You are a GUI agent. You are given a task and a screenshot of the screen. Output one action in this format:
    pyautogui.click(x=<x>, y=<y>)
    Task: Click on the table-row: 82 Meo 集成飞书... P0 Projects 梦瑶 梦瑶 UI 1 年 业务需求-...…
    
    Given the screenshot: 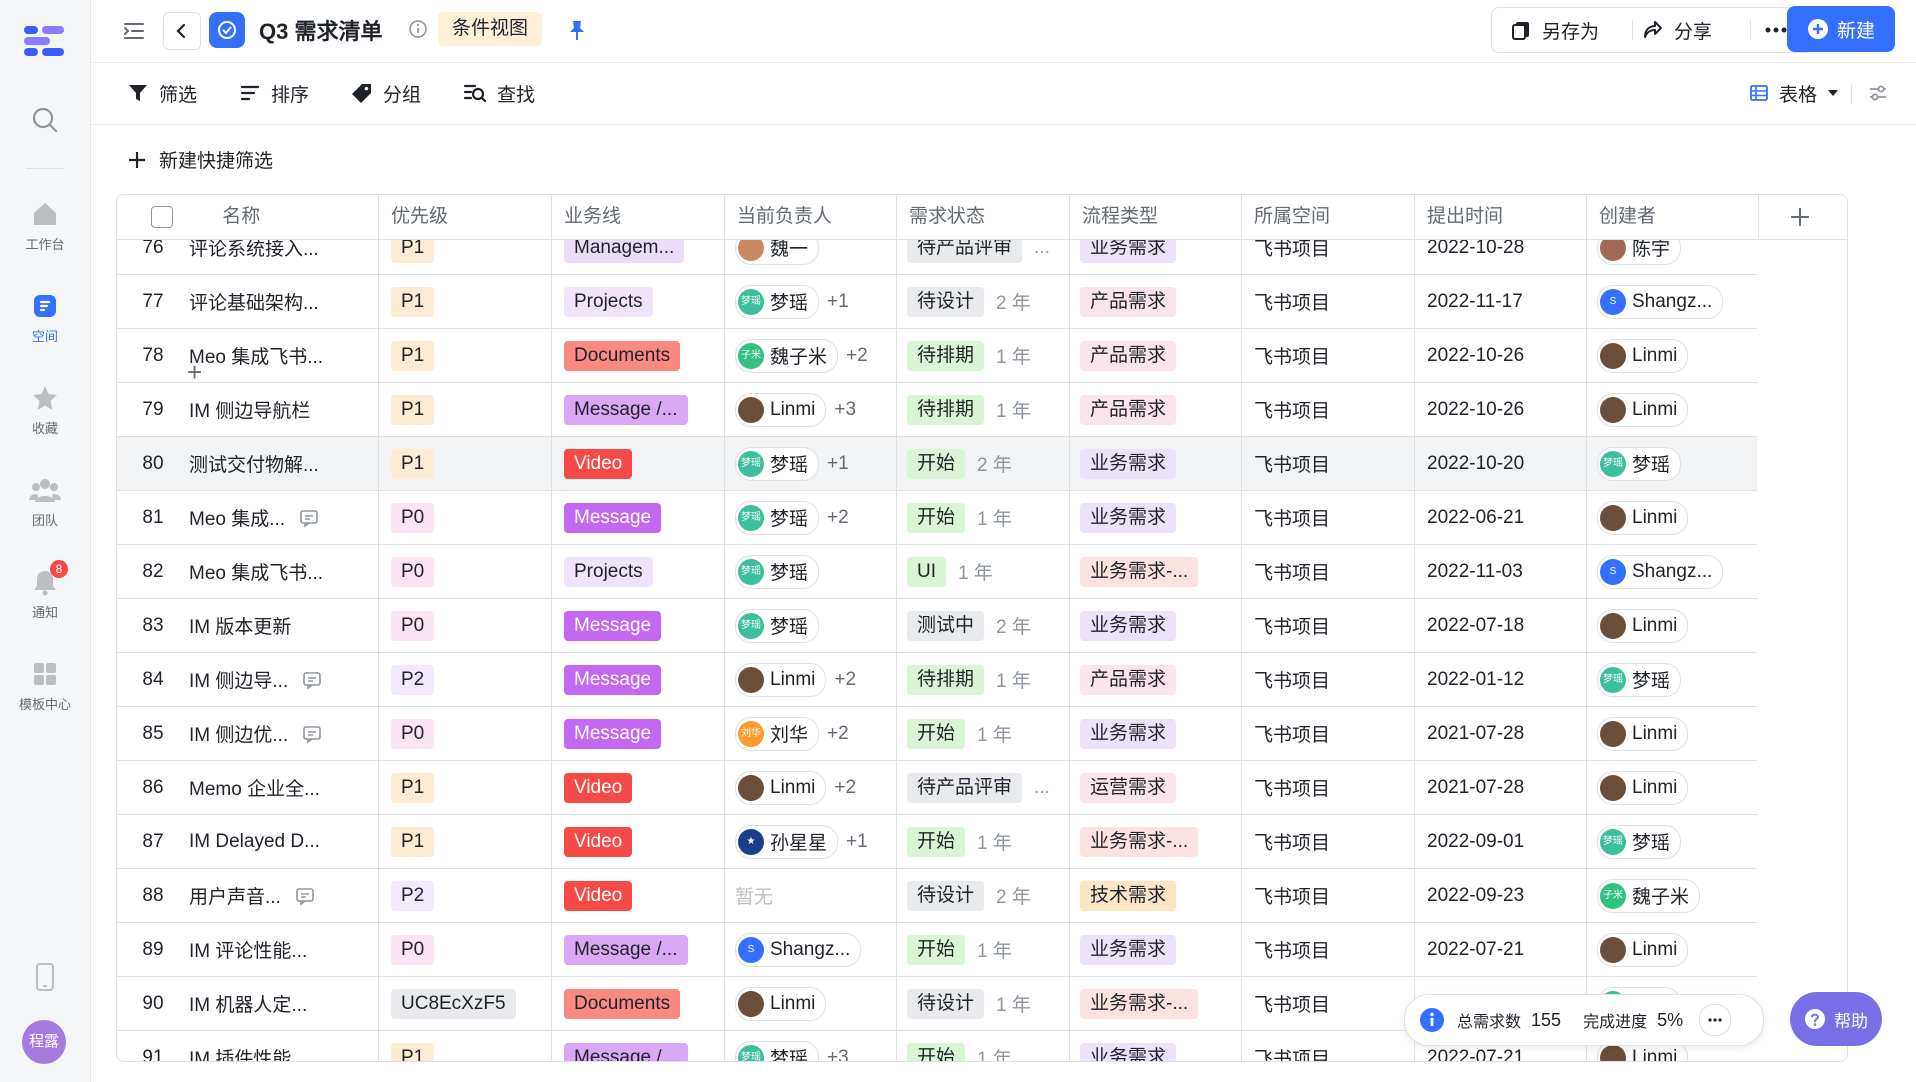 What is the action you would take?
    pyautogui.click(x=937, y=572)
    